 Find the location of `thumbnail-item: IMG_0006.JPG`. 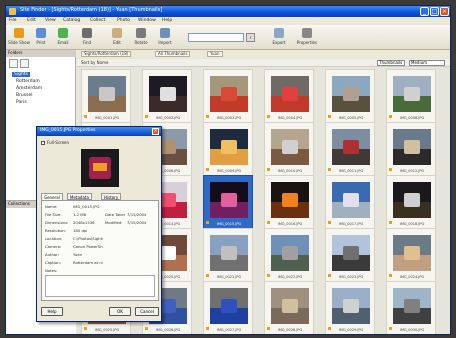

thumbnail-item: IMG_0006.JPG is located at coordinates (411, 96).